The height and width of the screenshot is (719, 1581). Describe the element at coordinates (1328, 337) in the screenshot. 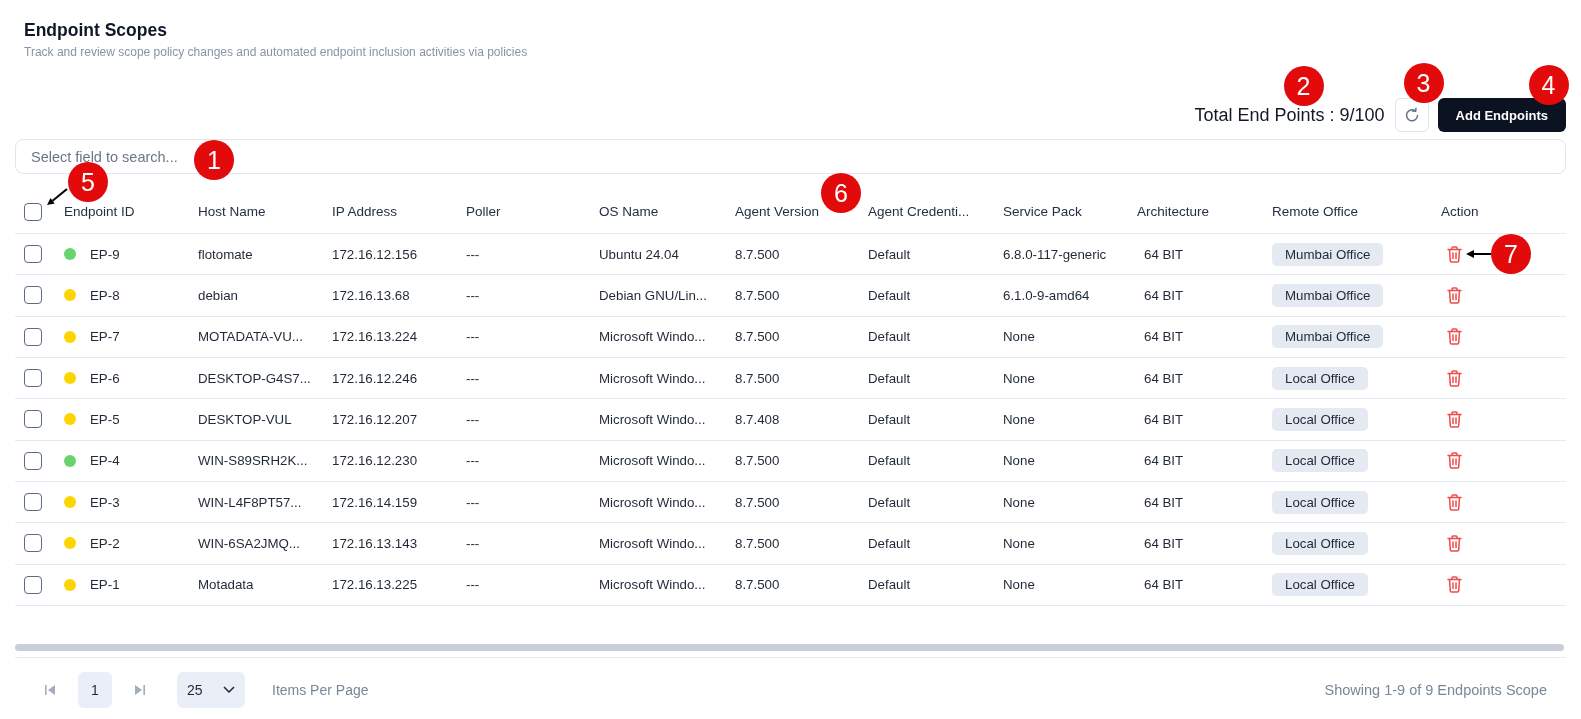

I see `office-tag: Mumbai Office` at that location.